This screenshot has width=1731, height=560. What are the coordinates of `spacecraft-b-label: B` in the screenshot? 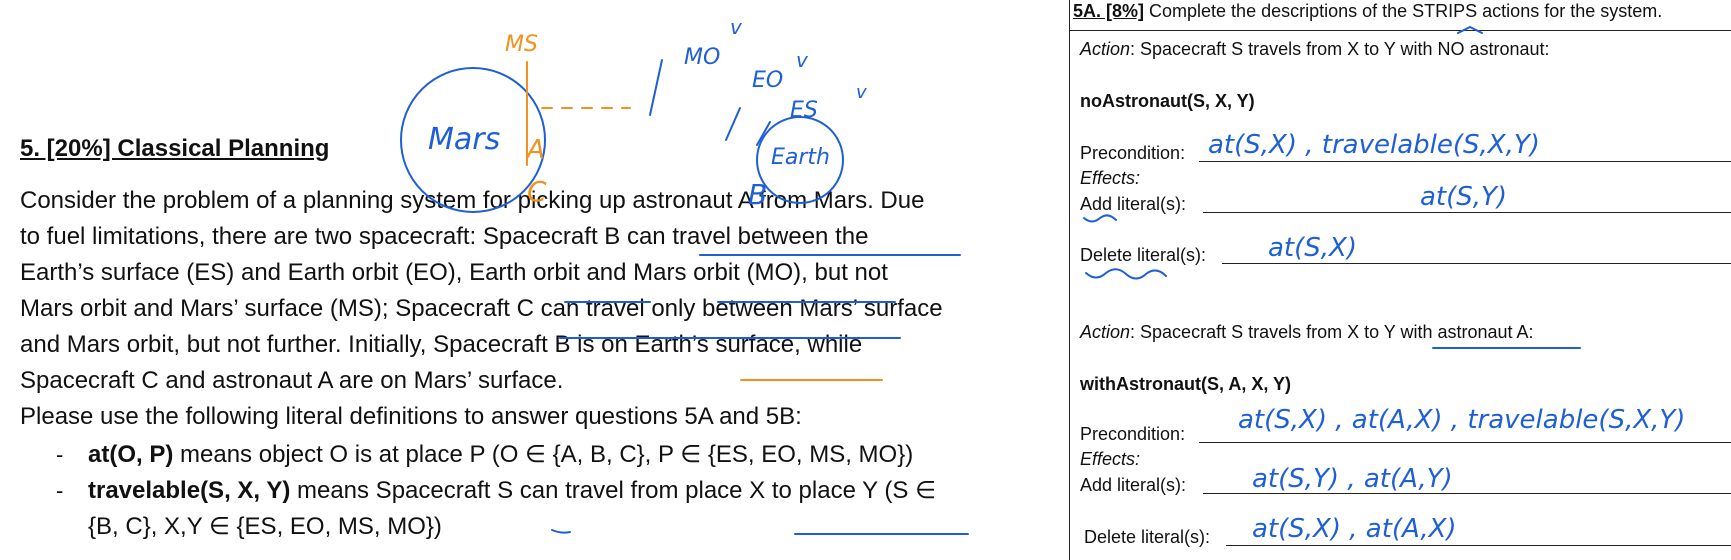 It's located at (758, 194).